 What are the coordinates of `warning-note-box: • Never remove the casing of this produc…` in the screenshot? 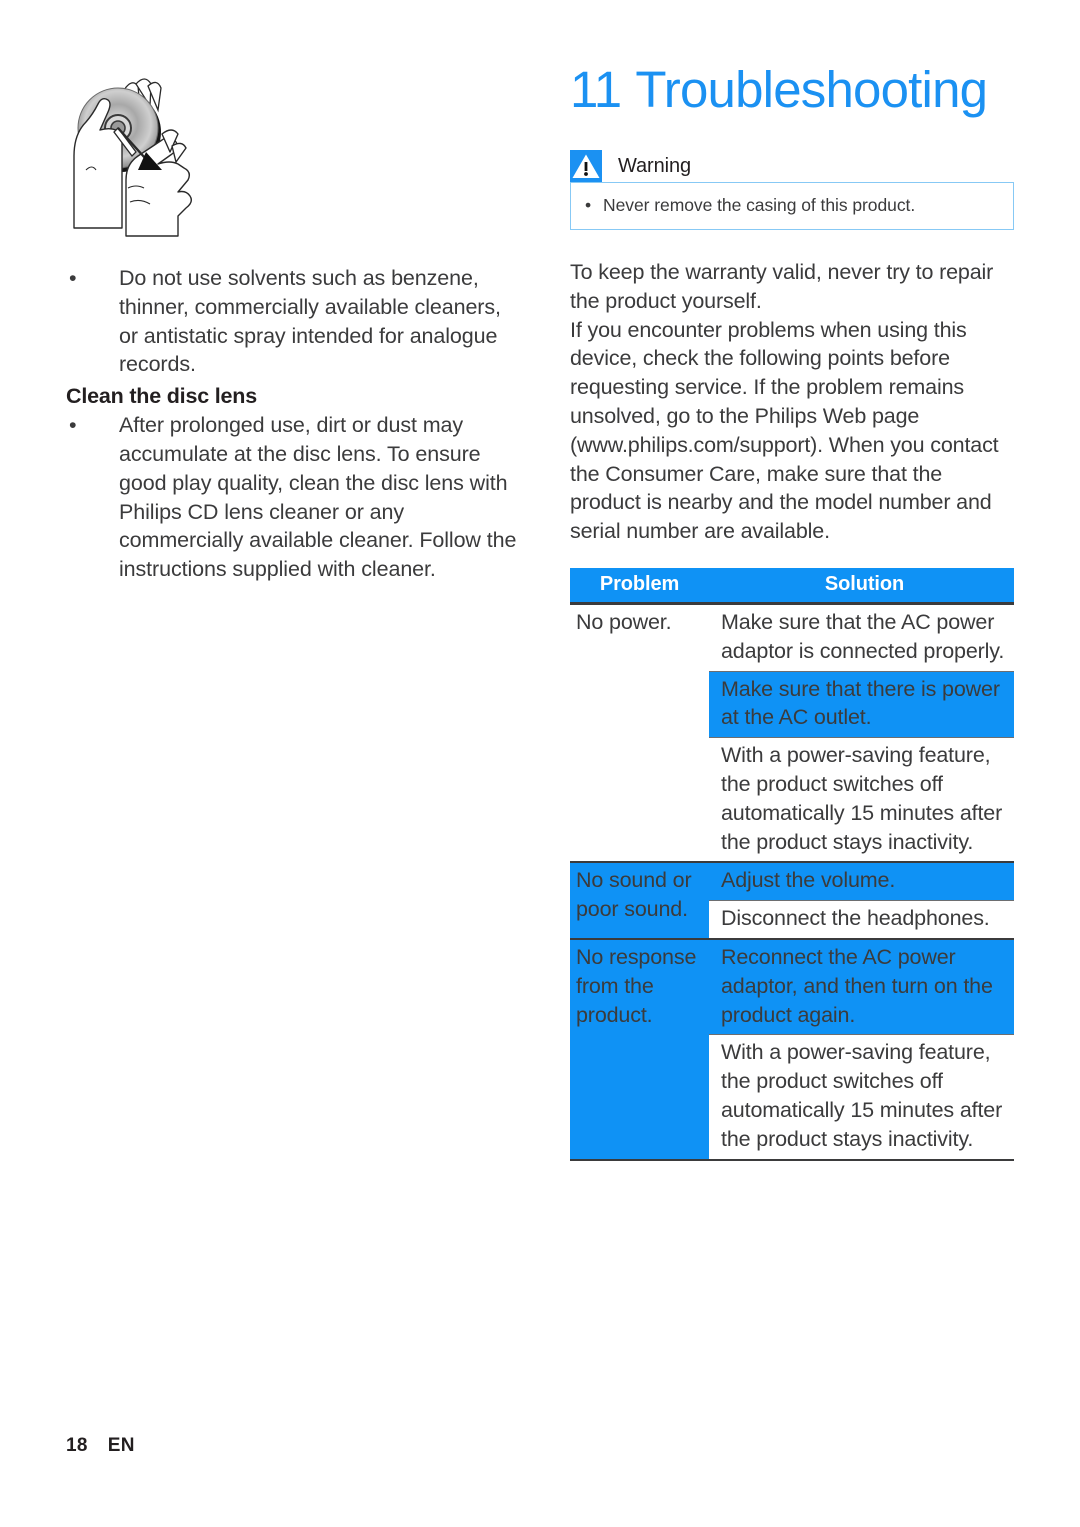 It's located at (792, 206).